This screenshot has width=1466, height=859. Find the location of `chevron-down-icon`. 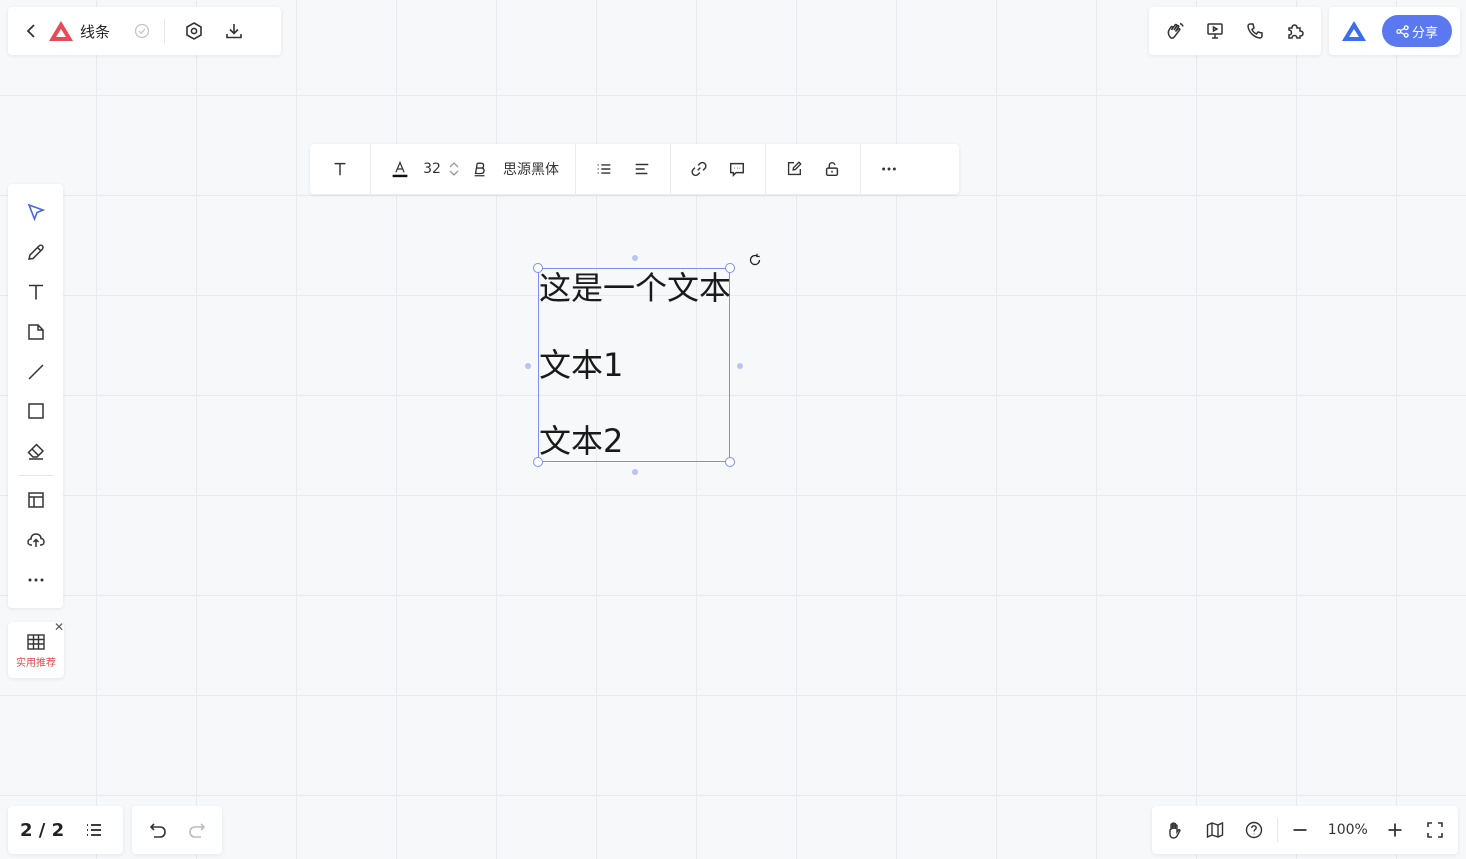

chevron-down-icon is located at coordinates (454, 173).